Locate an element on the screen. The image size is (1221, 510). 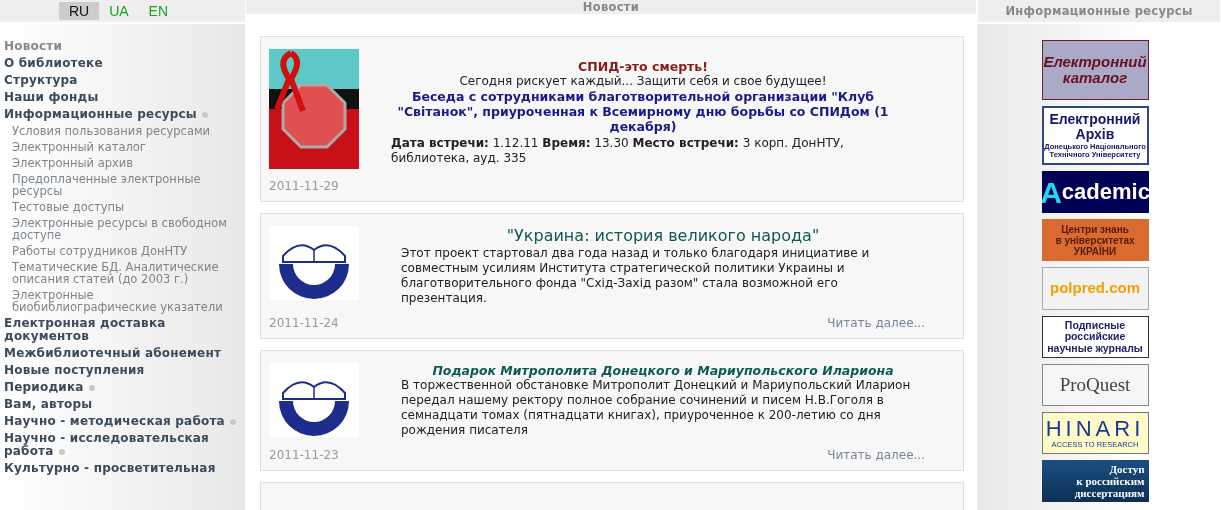
submenu-item: Условия пользования ресурсами is located at coordinates (122, 131).